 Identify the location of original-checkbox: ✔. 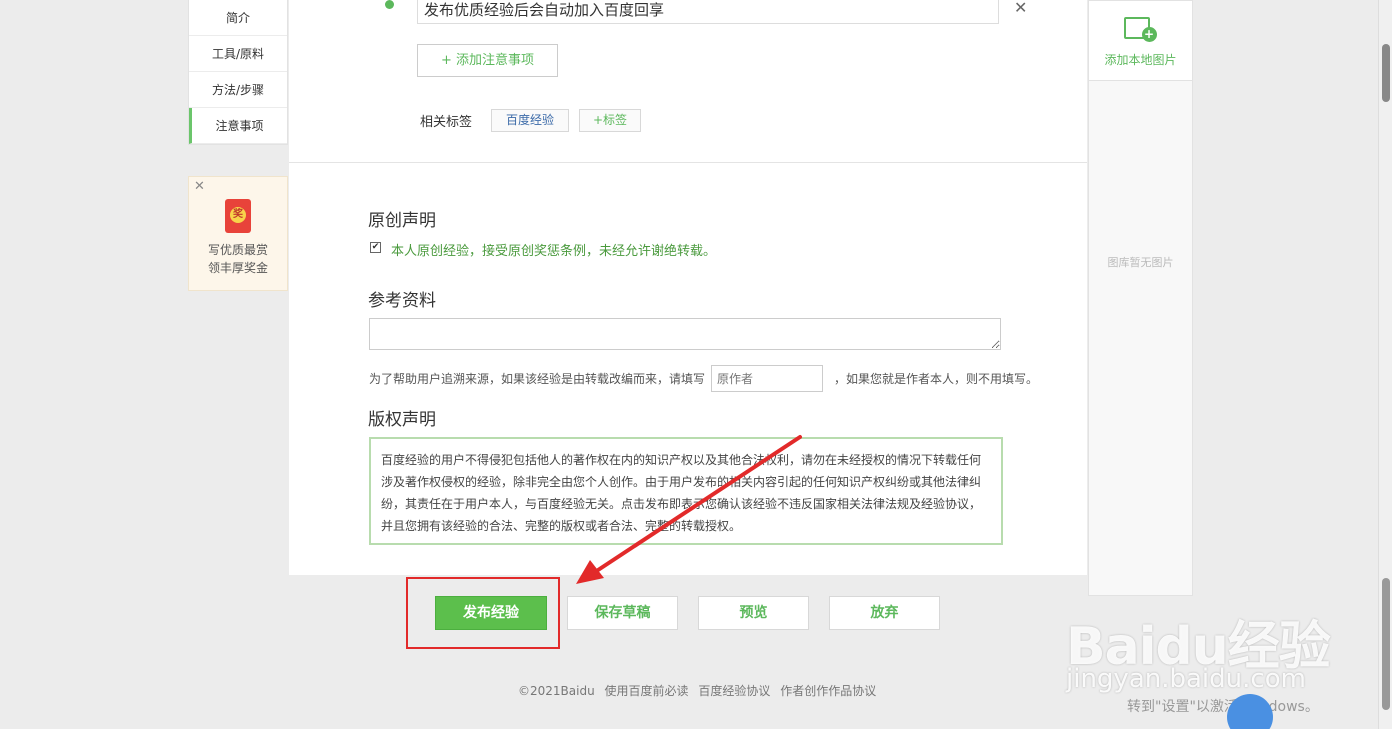
(375, 247).